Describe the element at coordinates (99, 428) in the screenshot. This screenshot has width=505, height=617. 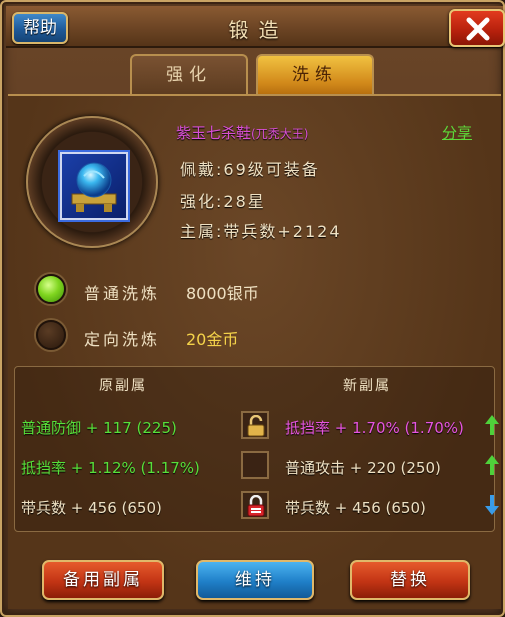
I see `old-attr-1: 普通防御 + 117 (225)` at that location.